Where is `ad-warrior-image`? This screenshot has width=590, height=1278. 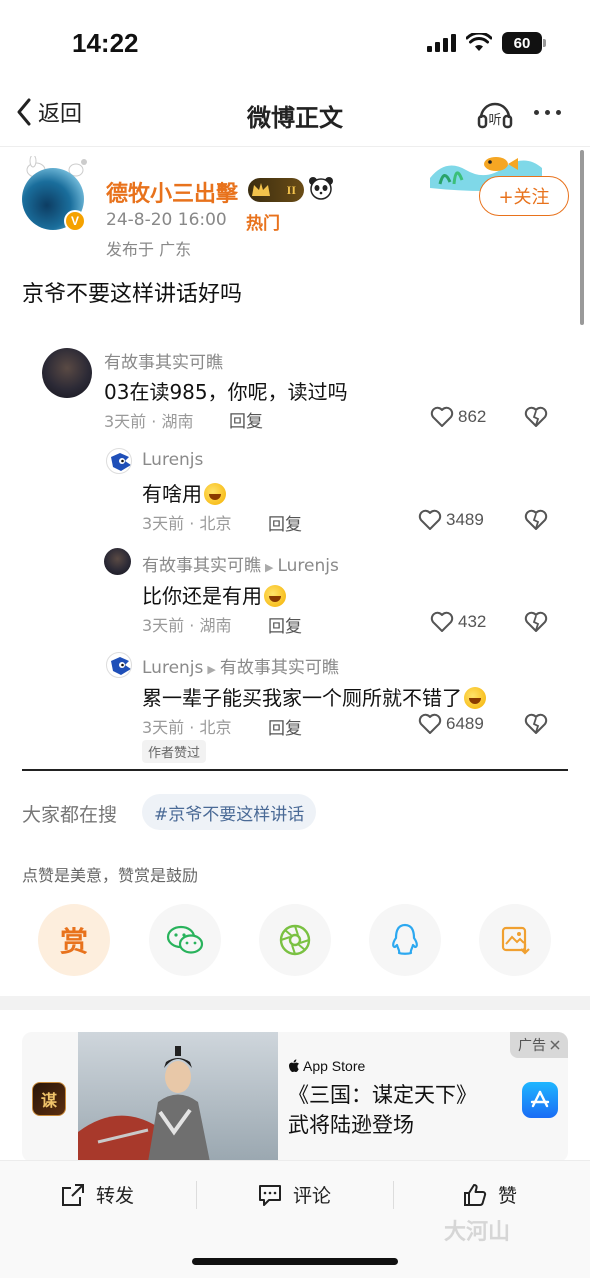 ad-warrior-image is located at coordinates (178, 1097).